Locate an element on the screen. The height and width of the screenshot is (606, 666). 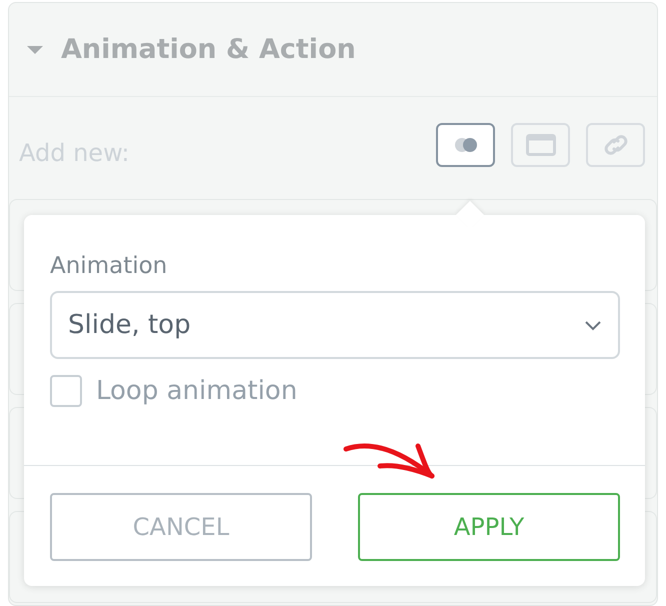
window-icon is located at coordinates (541, 145).